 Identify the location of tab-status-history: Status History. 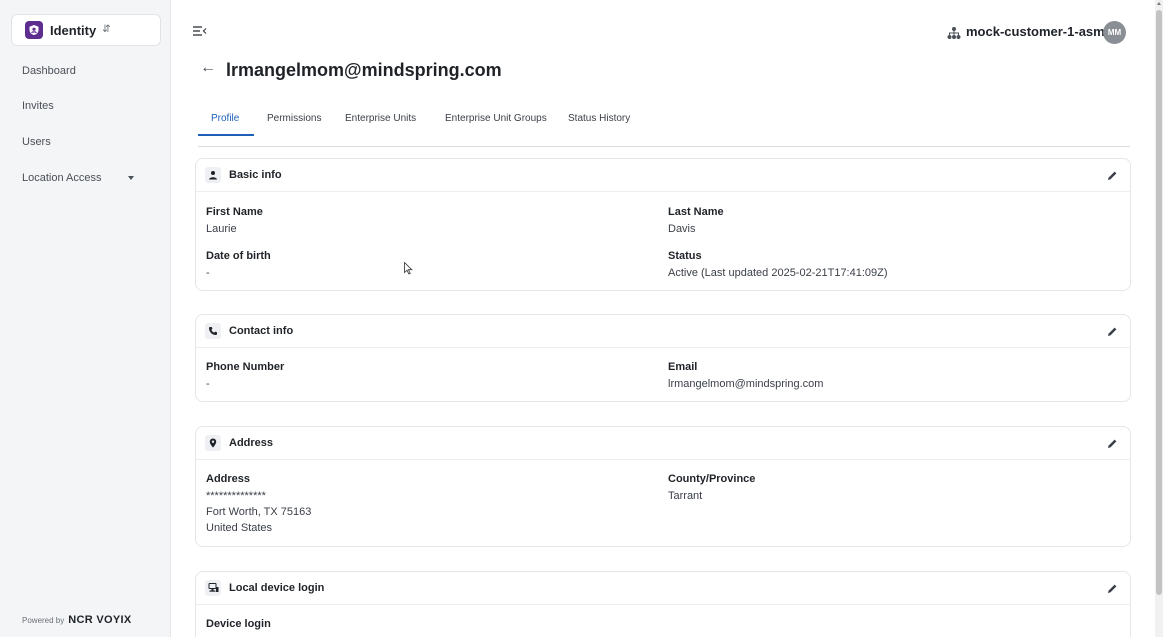
(599, 118).